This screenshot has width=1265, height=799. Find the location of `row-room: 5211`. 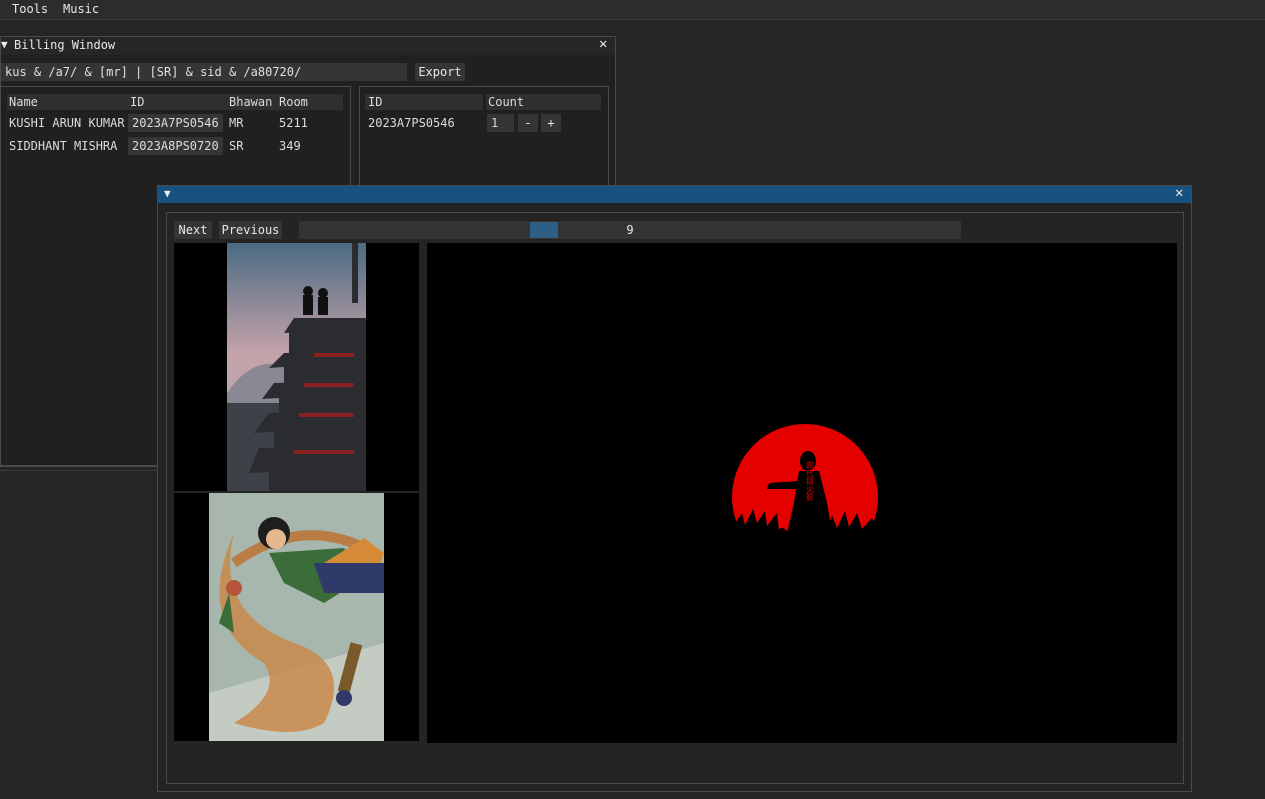

row-room: 5211 is located at coordinates (293, 123).